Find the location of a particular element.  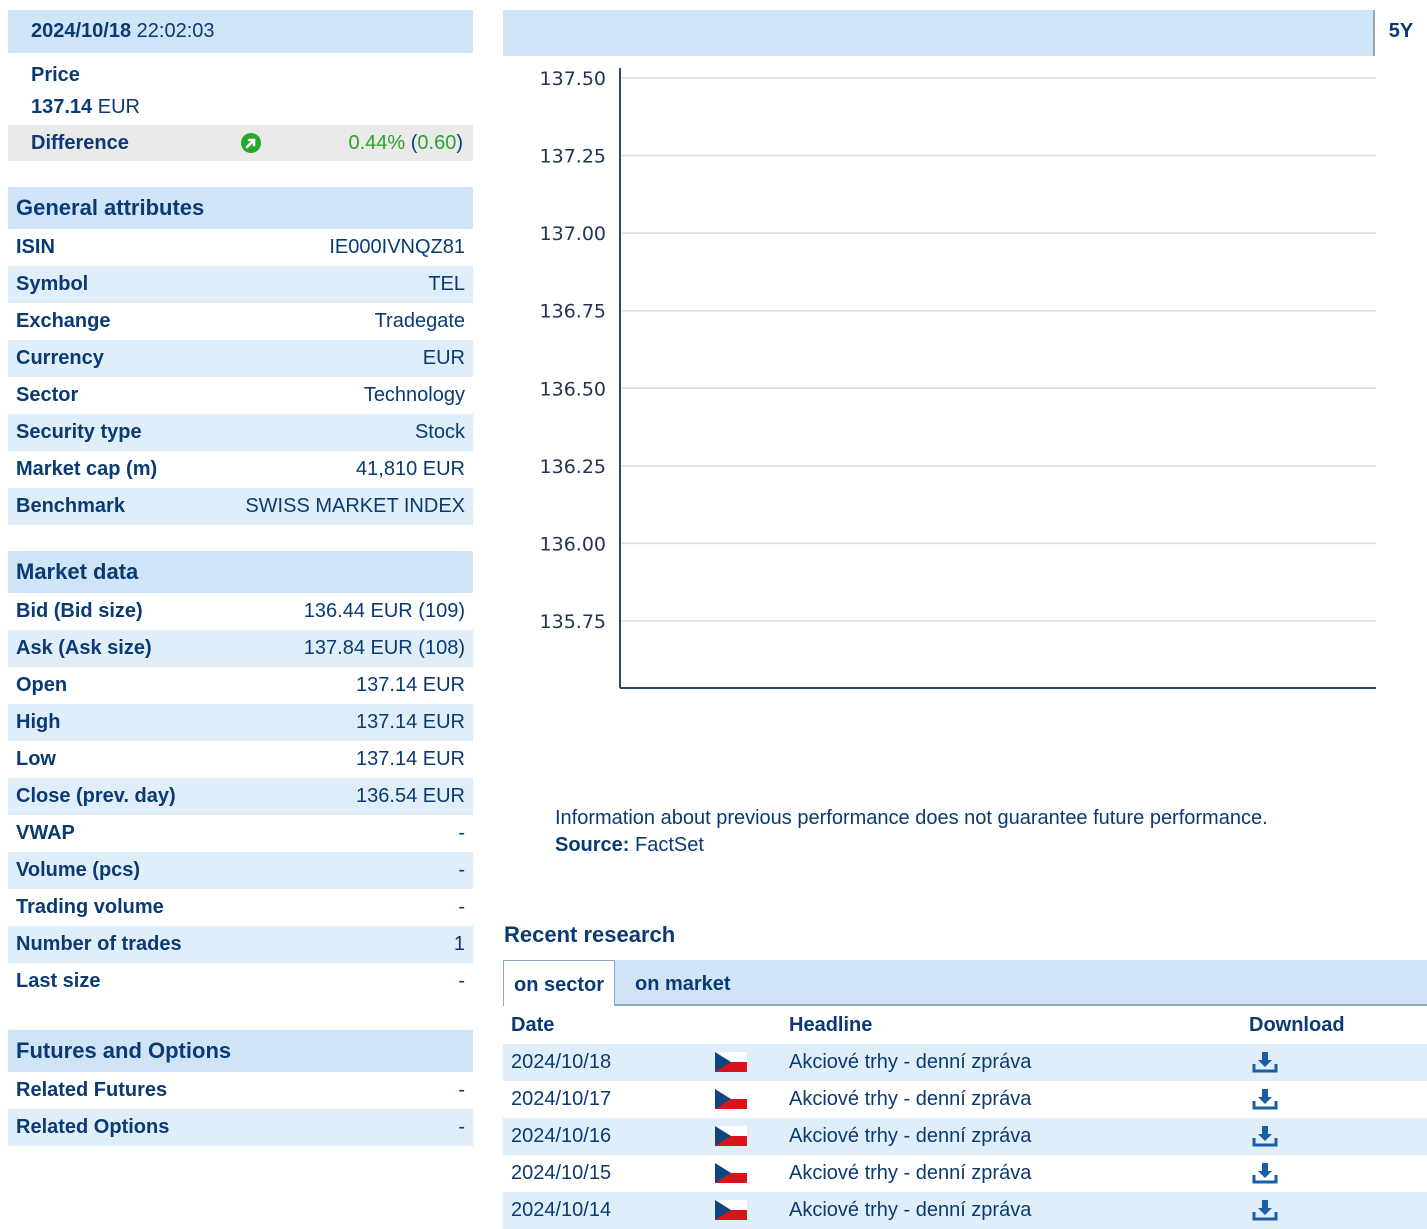

attribute-row: Market cap (m) 41,810 EUR is located at coordinates (240, 469).